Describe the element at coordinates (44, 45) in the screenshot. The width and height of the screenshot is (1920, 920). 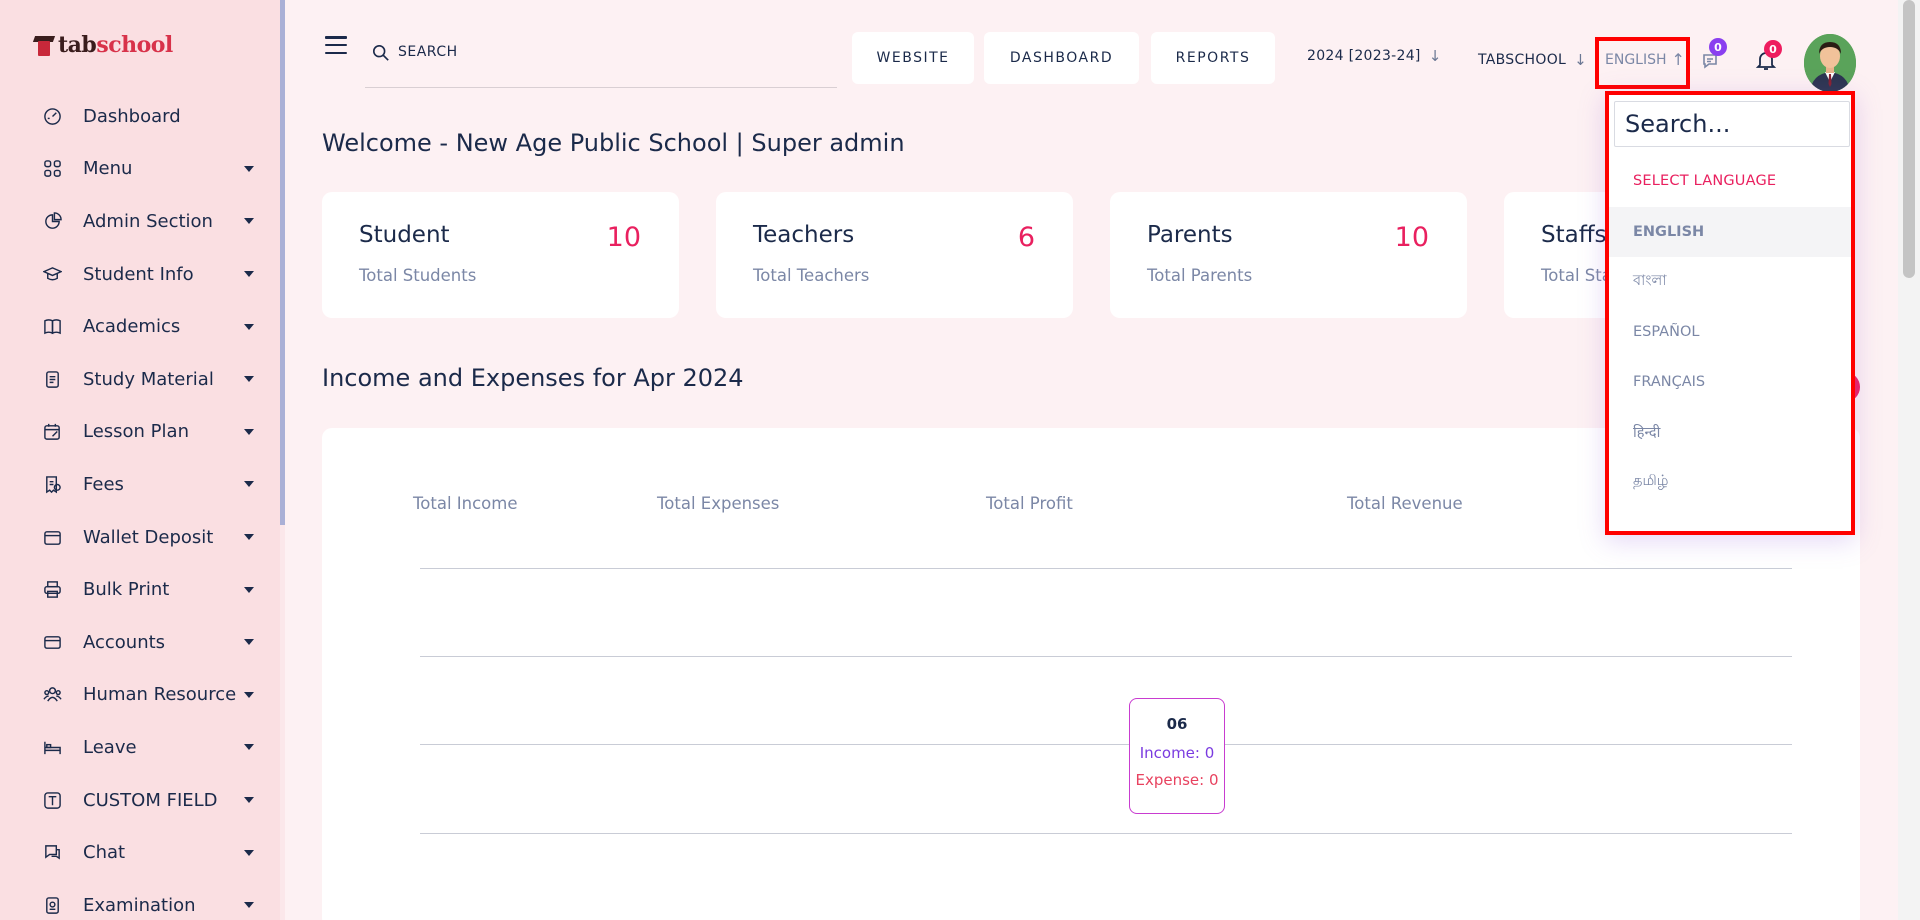
I see `graduation-cap-logo-icon` at that location.